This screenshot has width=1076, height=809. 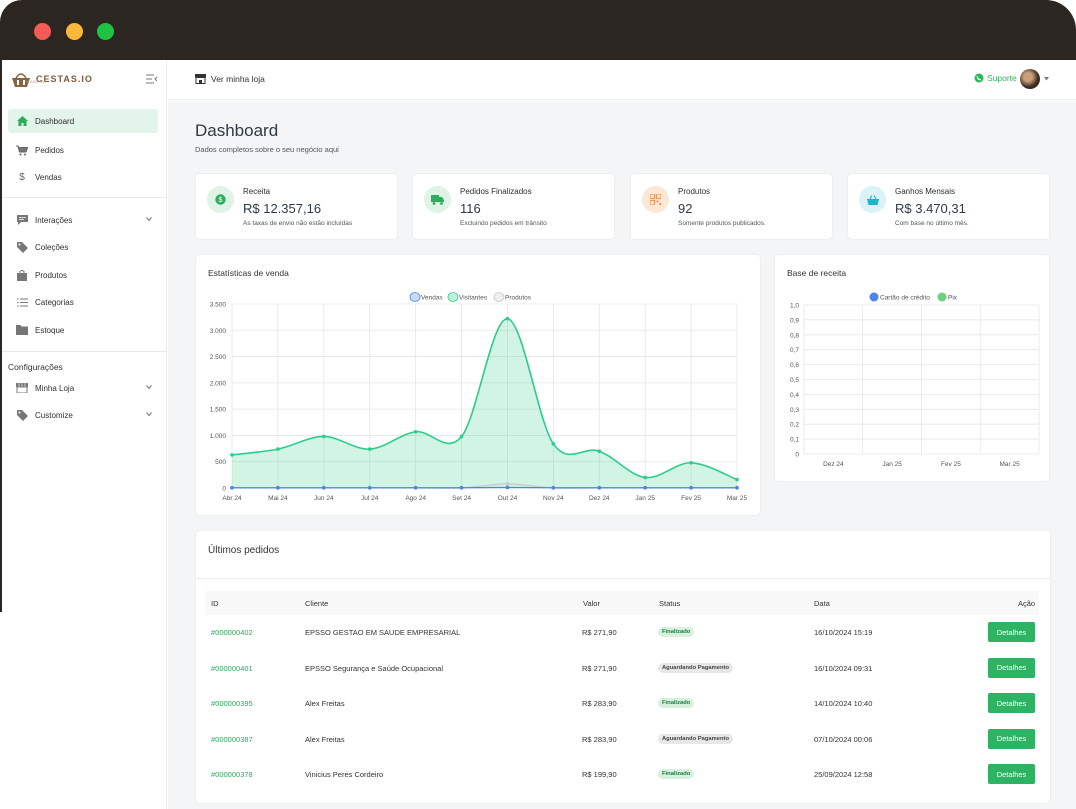 I want to click on x-tick-label: Dez 24, so click(x=599, y=498).